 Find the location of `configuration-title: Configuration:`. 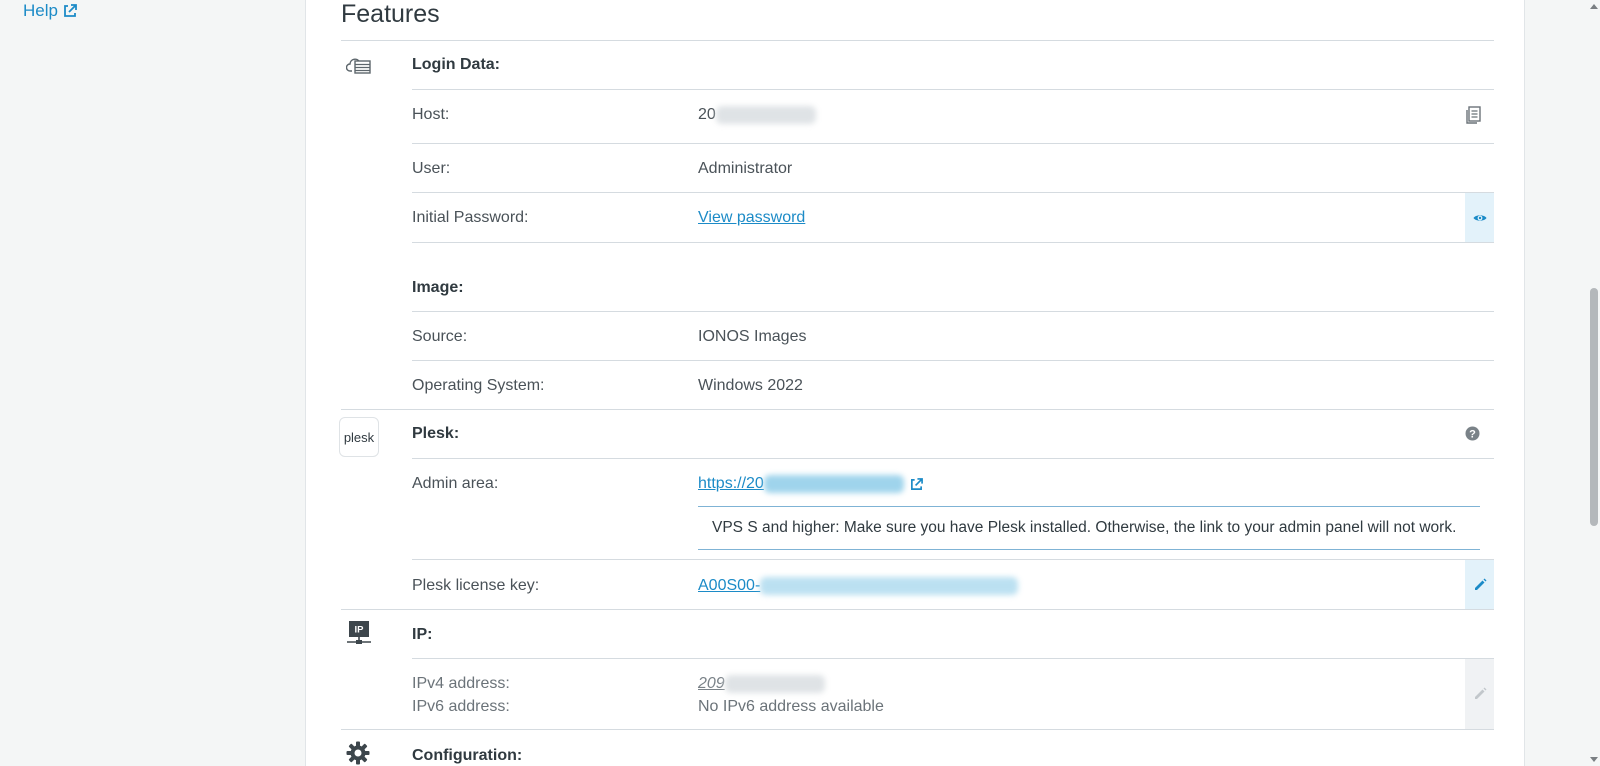

configuration-title: Configuration: is located at coordinates (467, 755).